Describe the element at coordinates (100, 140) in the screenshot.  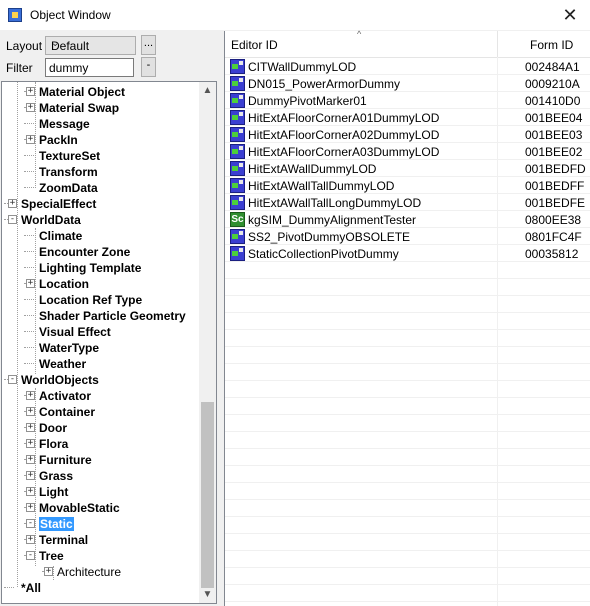
I see `tree-item: + PackIn` at that location.